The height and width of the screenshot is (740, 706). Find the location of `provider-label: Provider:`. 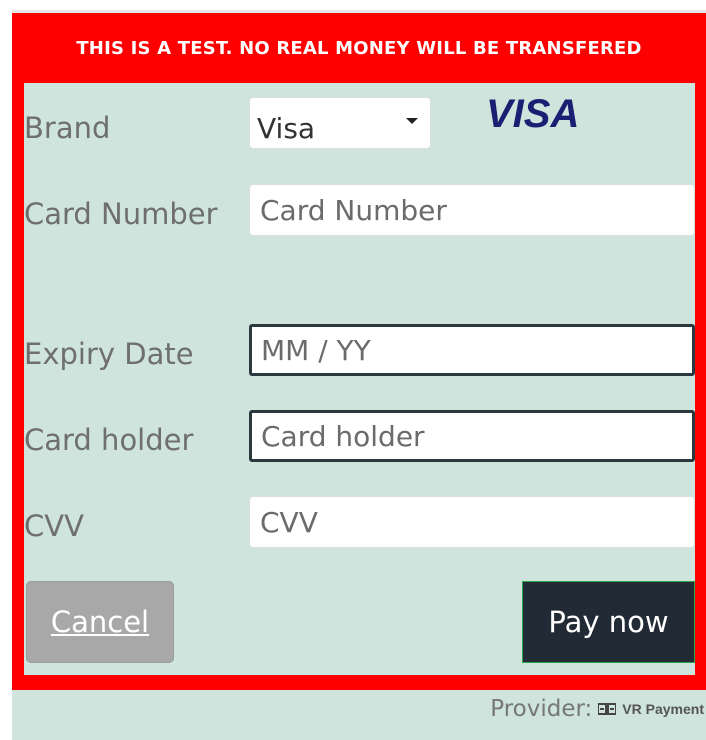

provider-label: Provider: is located at coordinates (541, 709).